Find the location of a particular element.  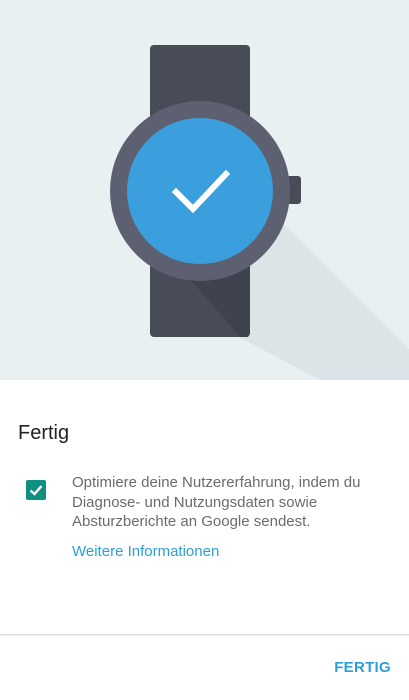

usage-data-checkbox is located at coordinates (36, 490).